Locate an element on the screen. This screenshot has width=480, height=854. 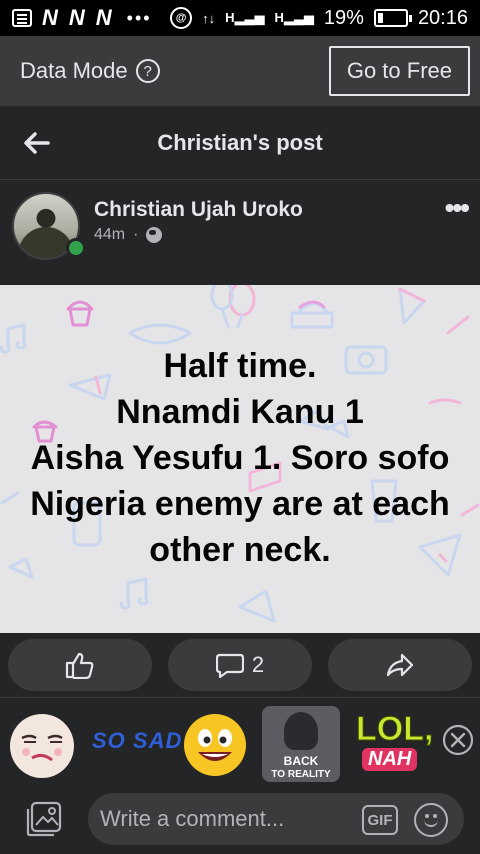
sticker-text: TO REALITY is located at coordinates (301, 774).